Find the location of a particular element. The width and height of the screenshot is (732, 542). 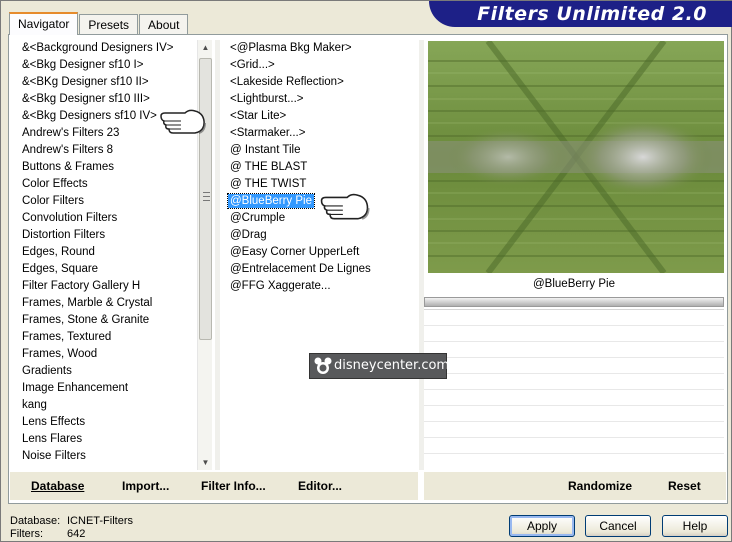

filter-item: @ Instant Tile is located at coordinates (320, 150).